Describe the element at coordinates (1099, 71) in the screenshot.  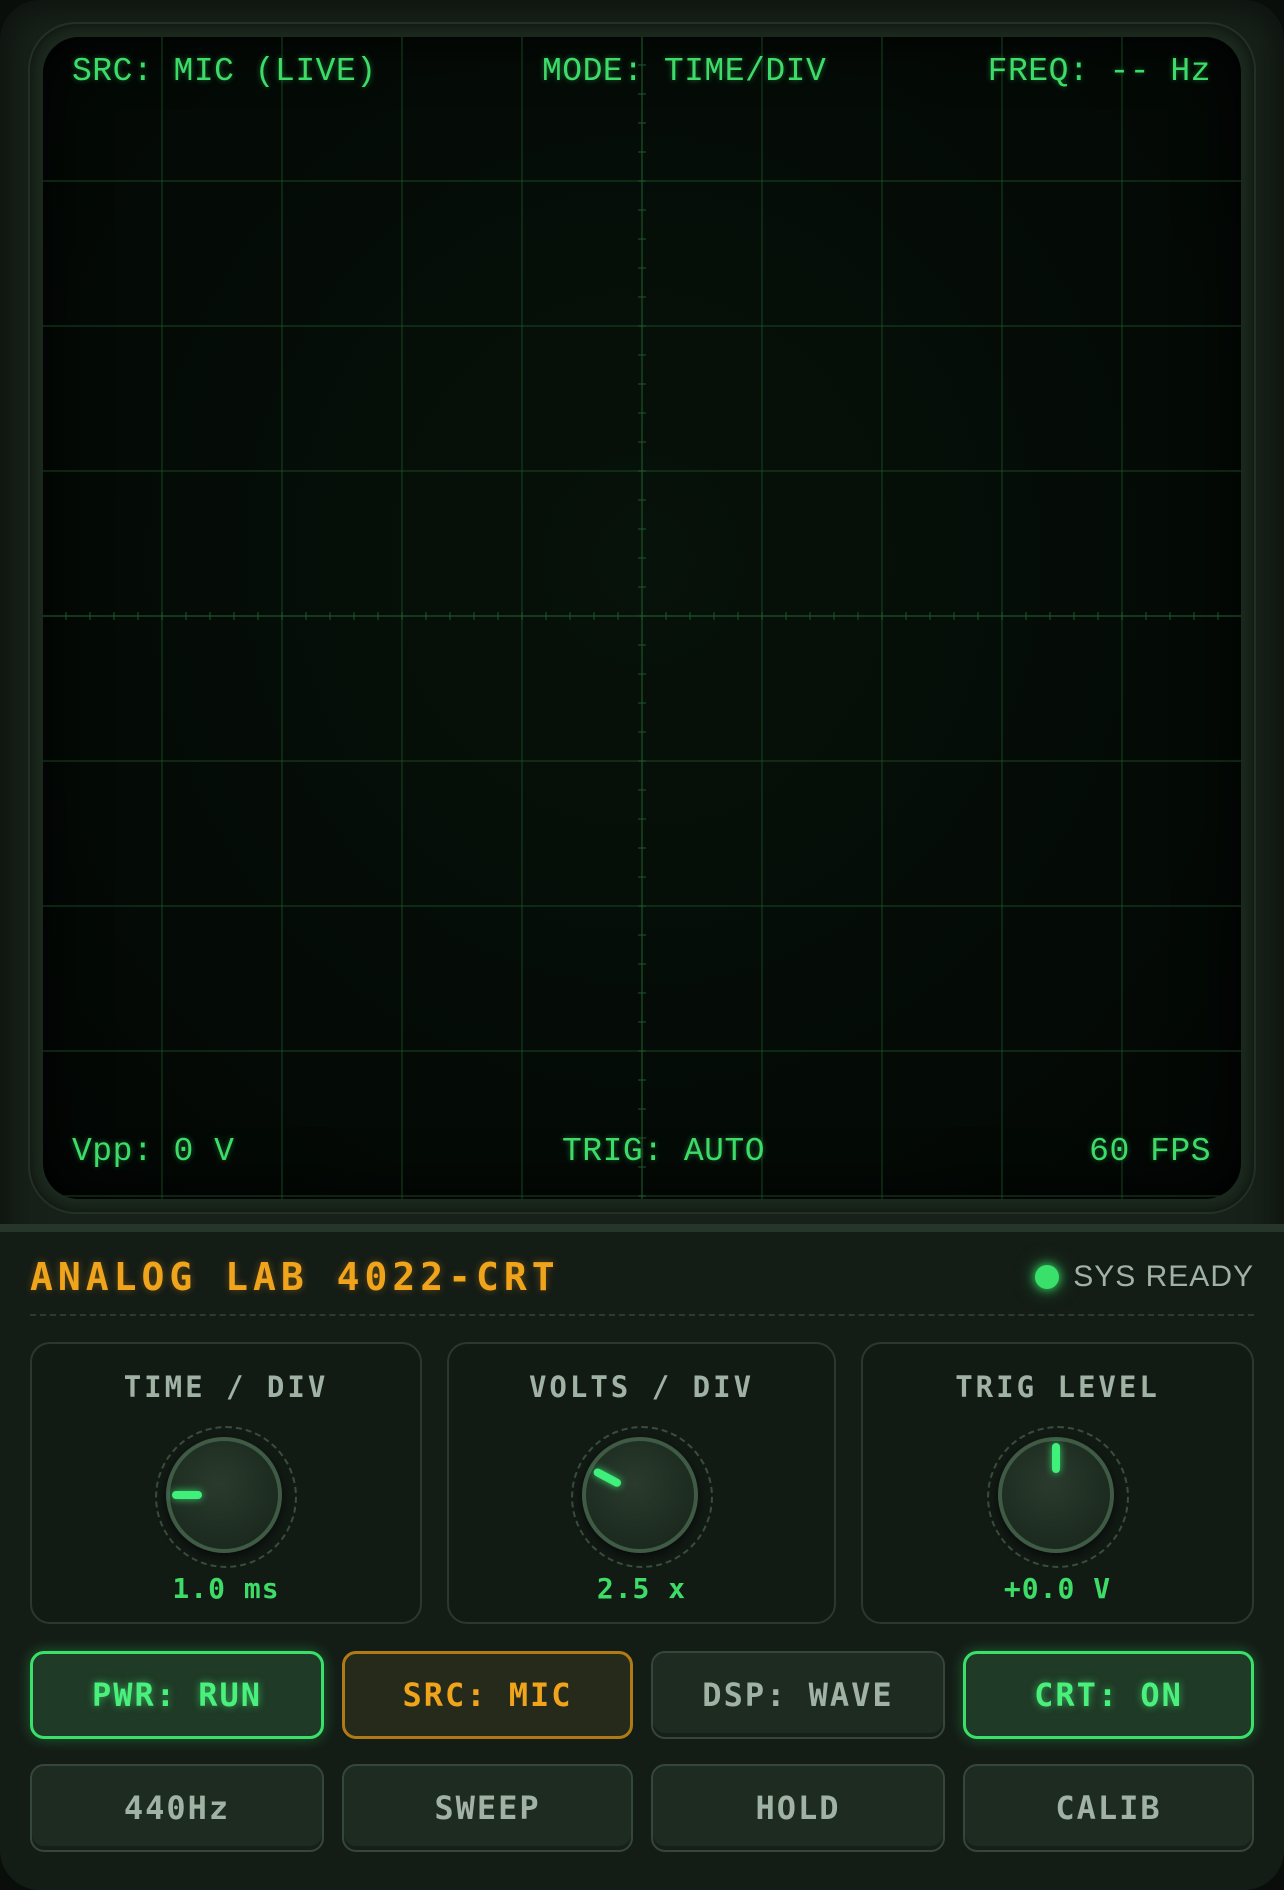
I see `frequency-readout: FREQ: -- Hz` at that location.